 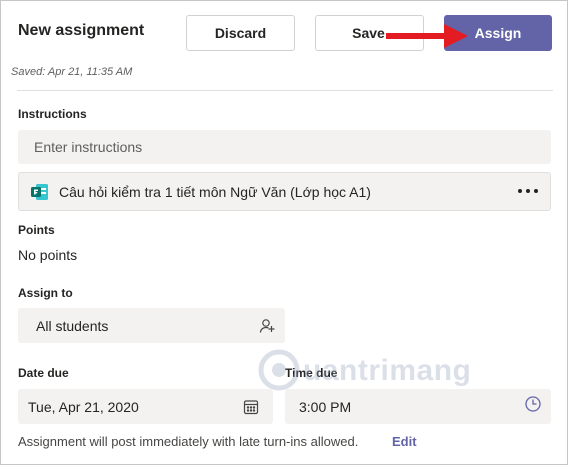 What do you see at coordinates (83, 406) in the screenshot?
I see `date-due-value: Tue, Apr 21, 2020` at bounding box center [83, 406].